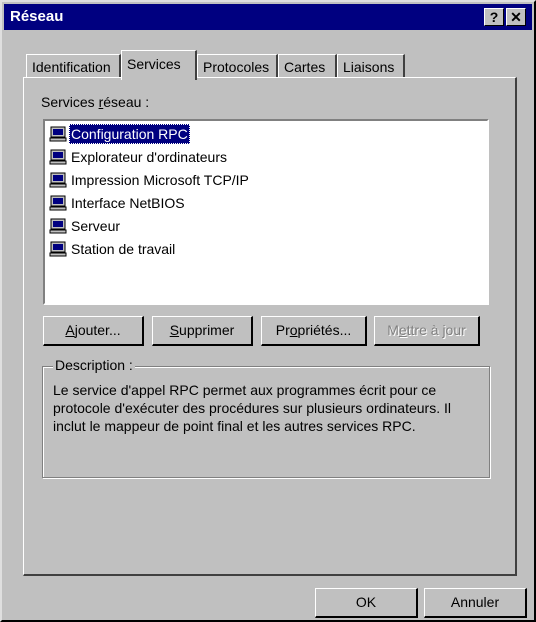 The width and height of the screenshot is (536, 622). Describe the element at coordinates (123, 249) in the screenshot. I see `service-item-label: Station de travail` at that location.